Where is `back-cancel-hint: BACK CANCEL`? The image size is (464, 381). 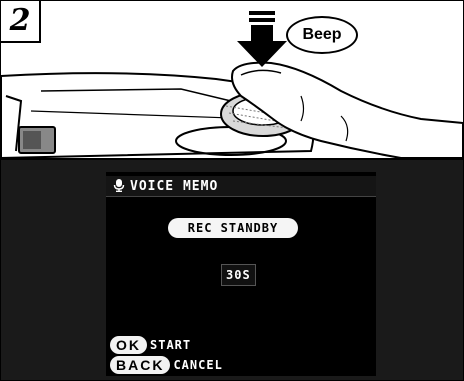 back-cancel-hint: BACK CANCEL is located at coordinates (166, 365).